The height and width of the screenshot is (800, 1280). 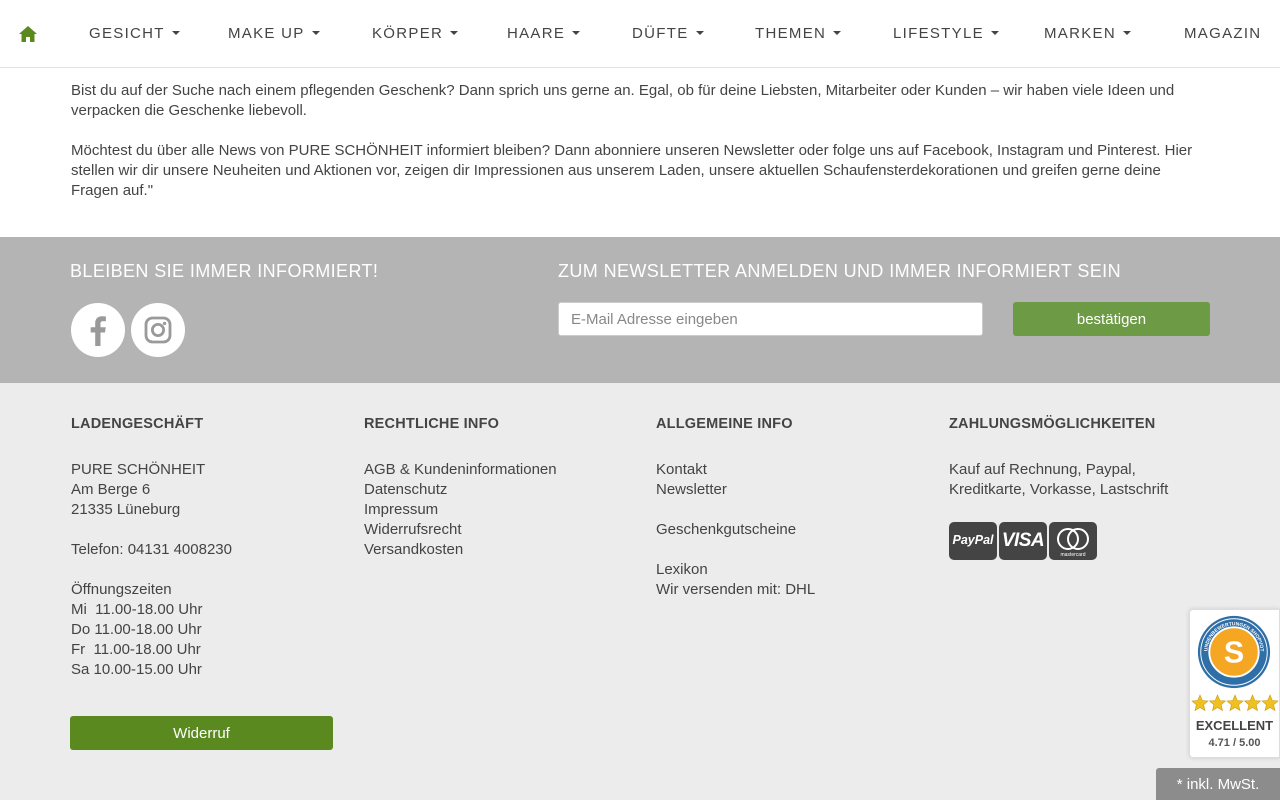 What do you see at coordinates (736, 589) in the screenshot?
I see `shipping-info: Wir versenden mit: DHL` at bounding box center [736, 589].